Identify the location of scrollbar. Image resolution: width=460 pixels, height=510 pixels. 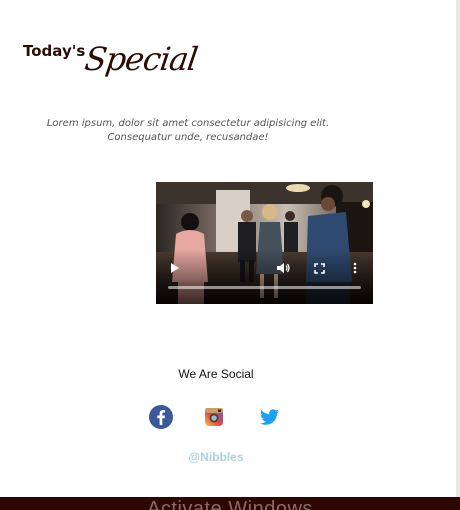
(458, 248).